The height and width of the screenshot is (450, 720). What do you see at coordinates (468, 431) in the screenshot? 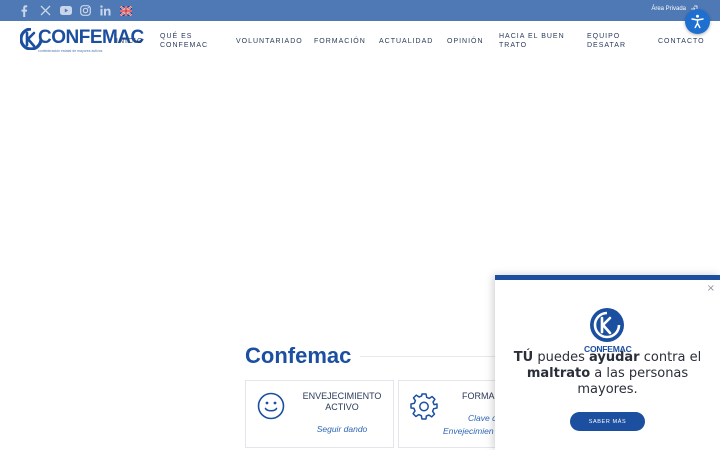
I see `card2-link-line2: Envejecimien` at bounding box center [468, 431].